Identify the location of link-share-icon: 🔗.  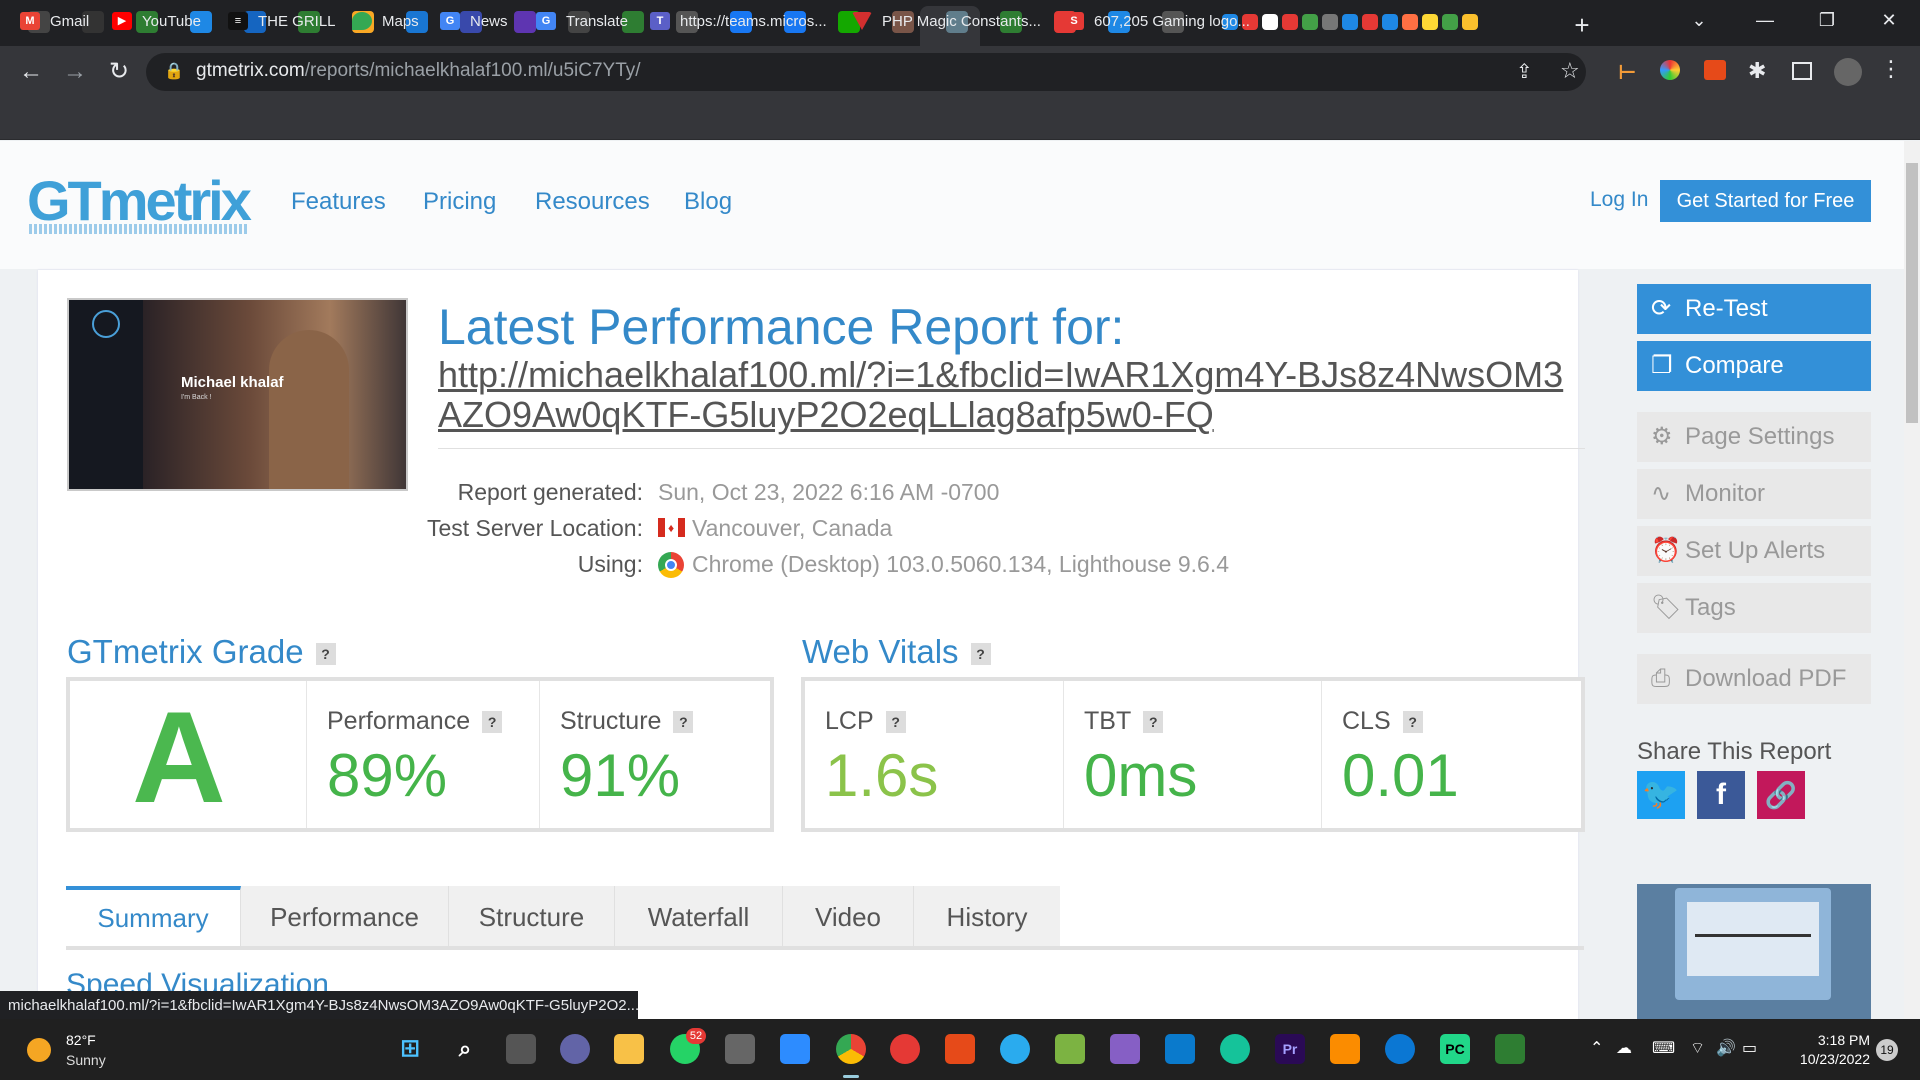
(1781, 795).